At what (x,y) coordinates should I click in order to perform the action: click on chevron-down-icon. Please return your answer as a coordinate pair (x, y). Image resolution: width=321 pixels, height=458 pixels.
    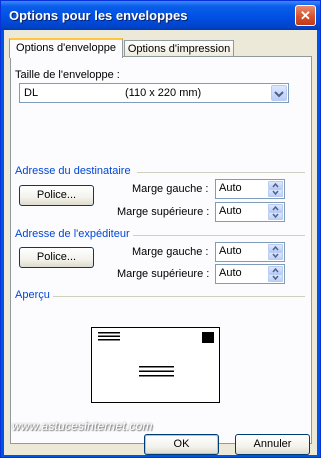
    Looking at the image, I should click on (279, 94).